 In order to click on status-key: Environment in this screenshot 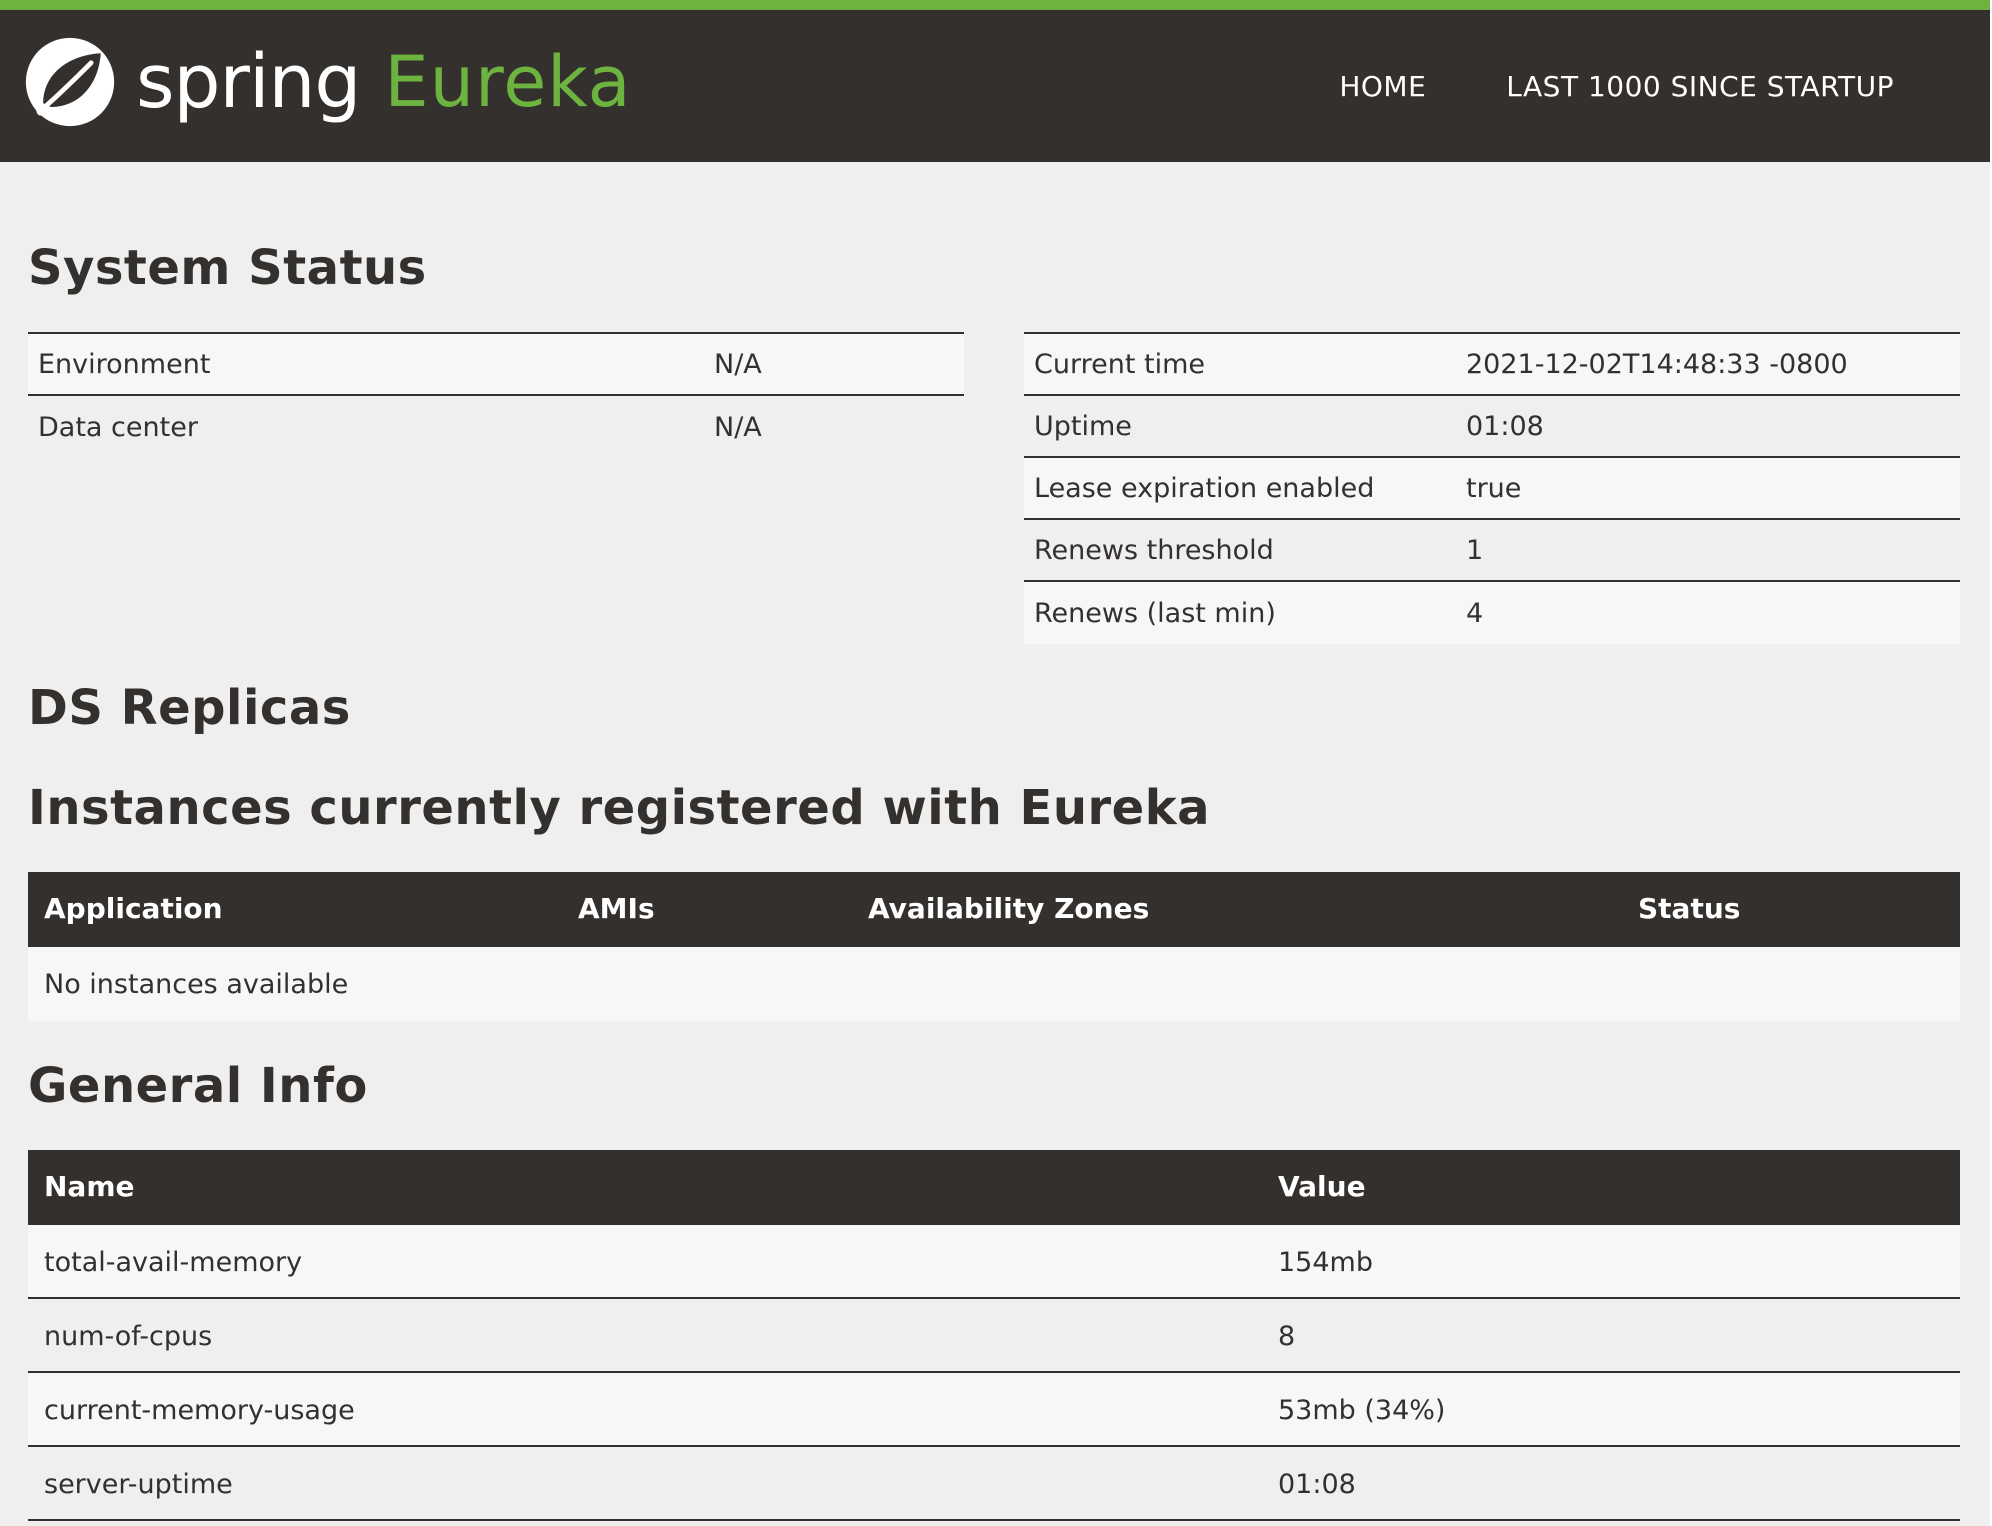, I will do `click(124, 364)`.